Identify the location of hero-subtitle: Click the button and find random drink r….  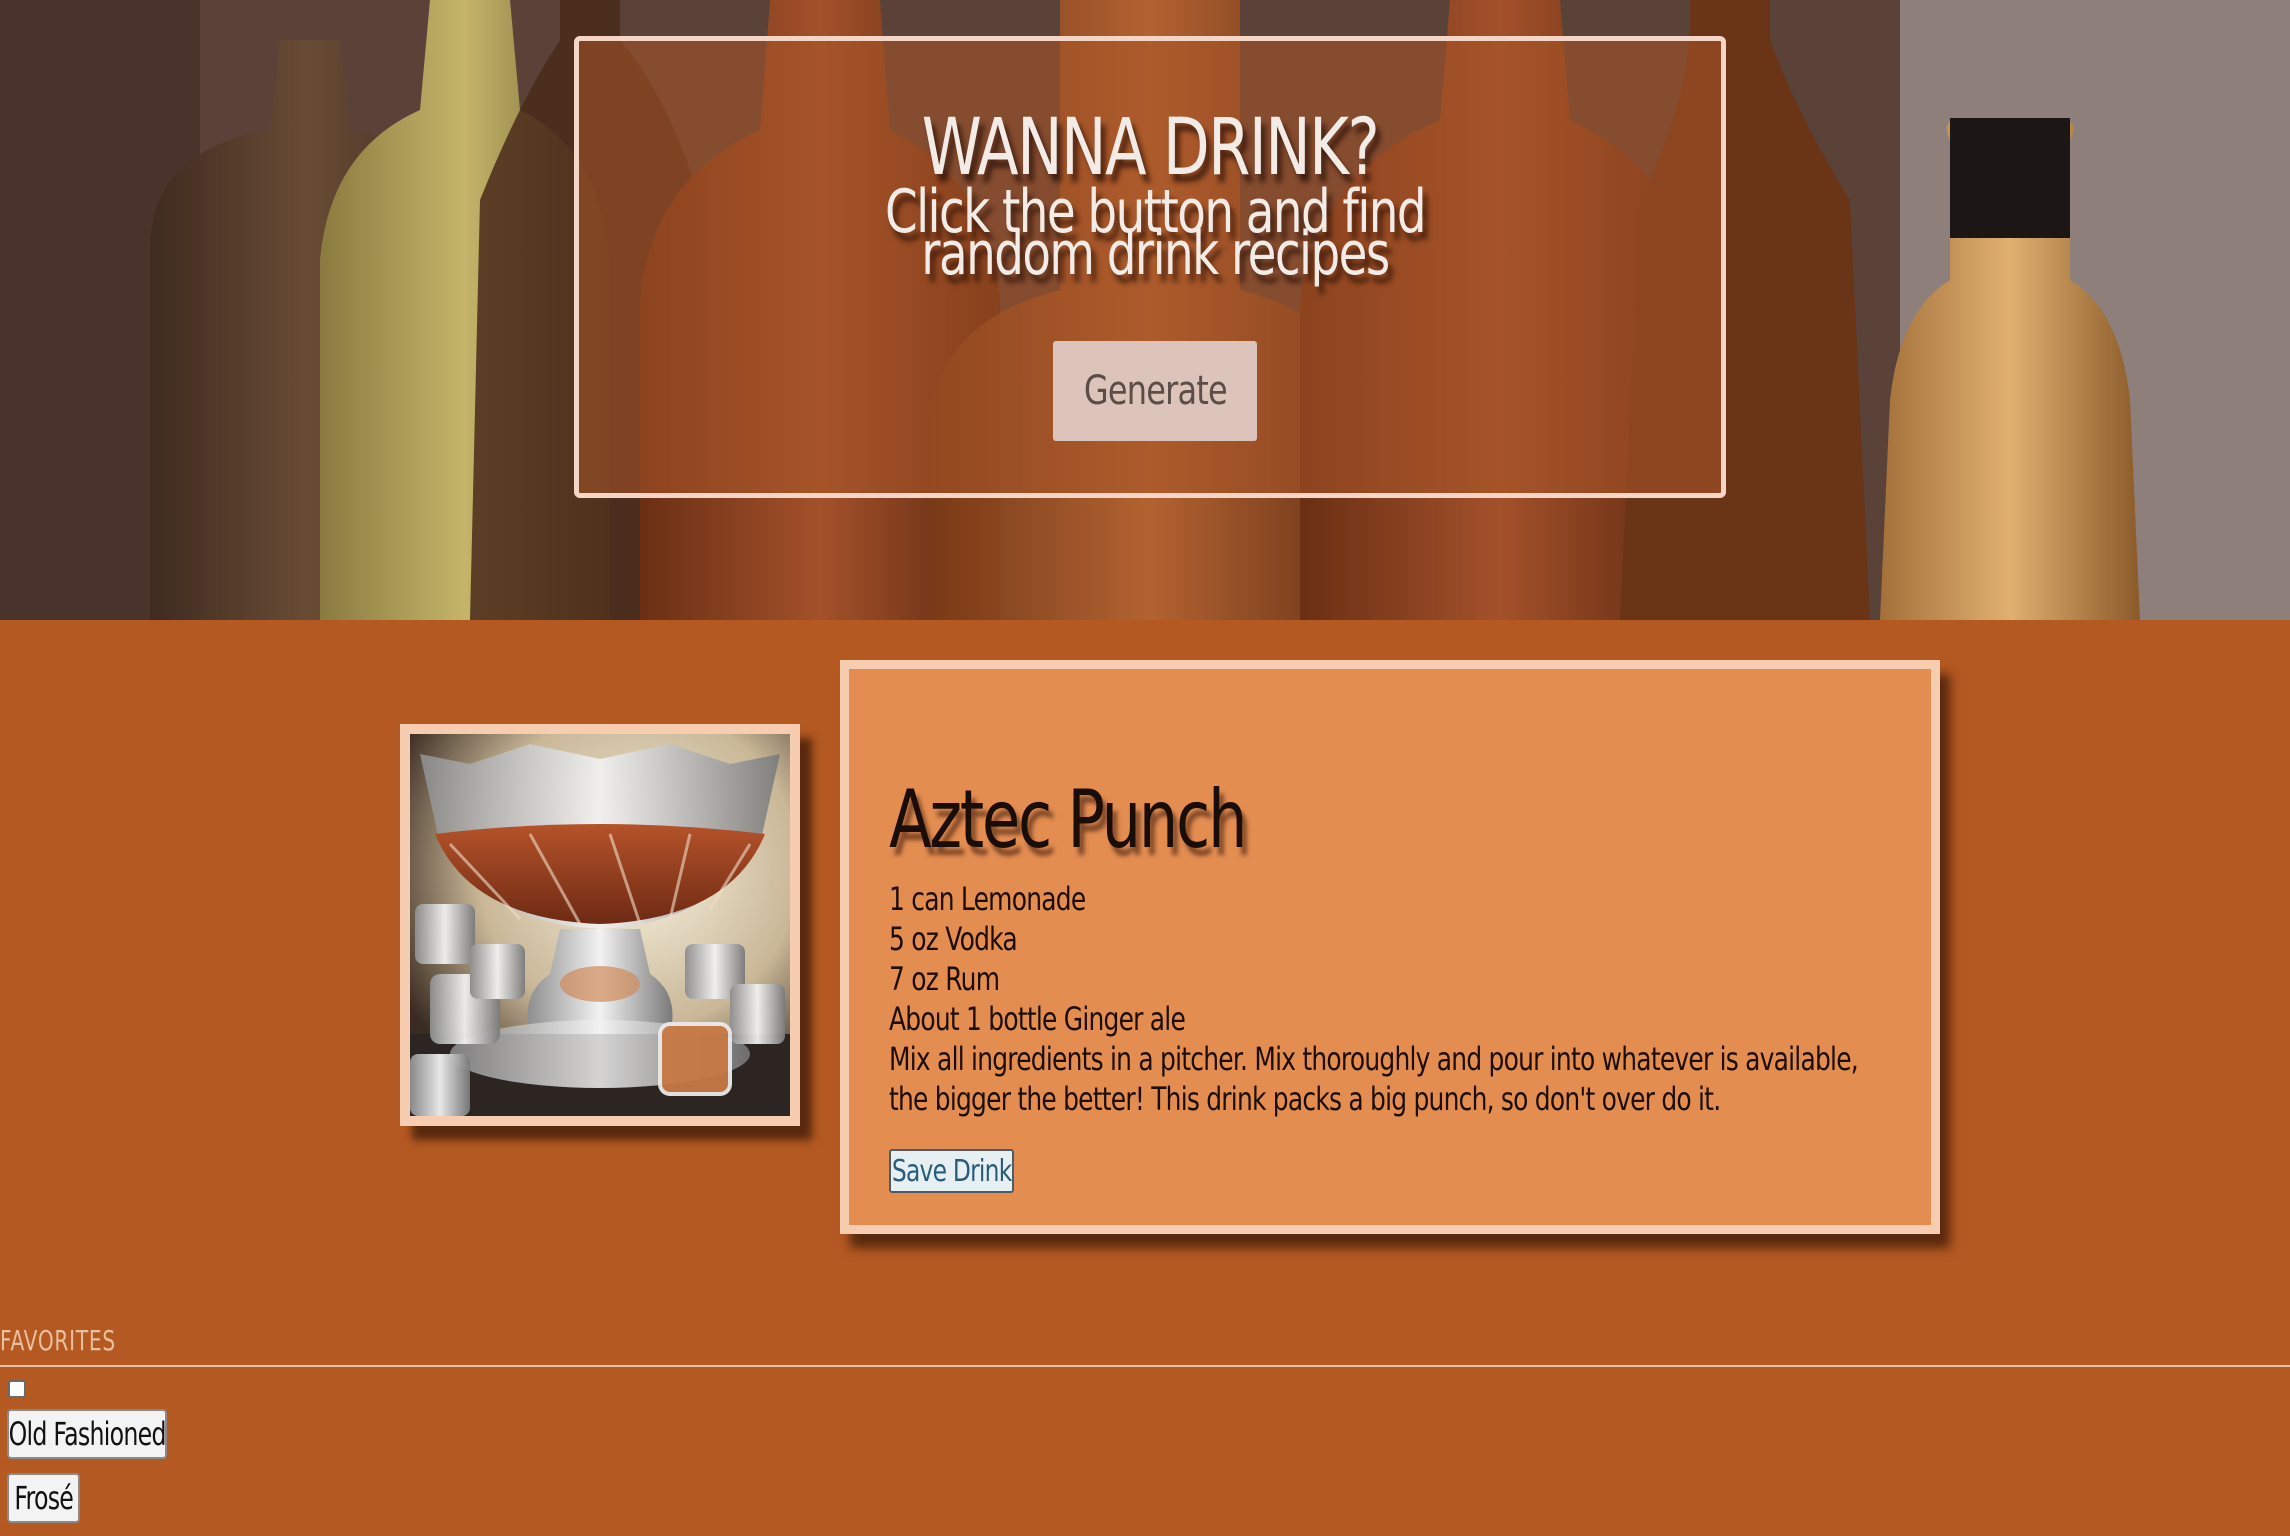
(1155, 233).